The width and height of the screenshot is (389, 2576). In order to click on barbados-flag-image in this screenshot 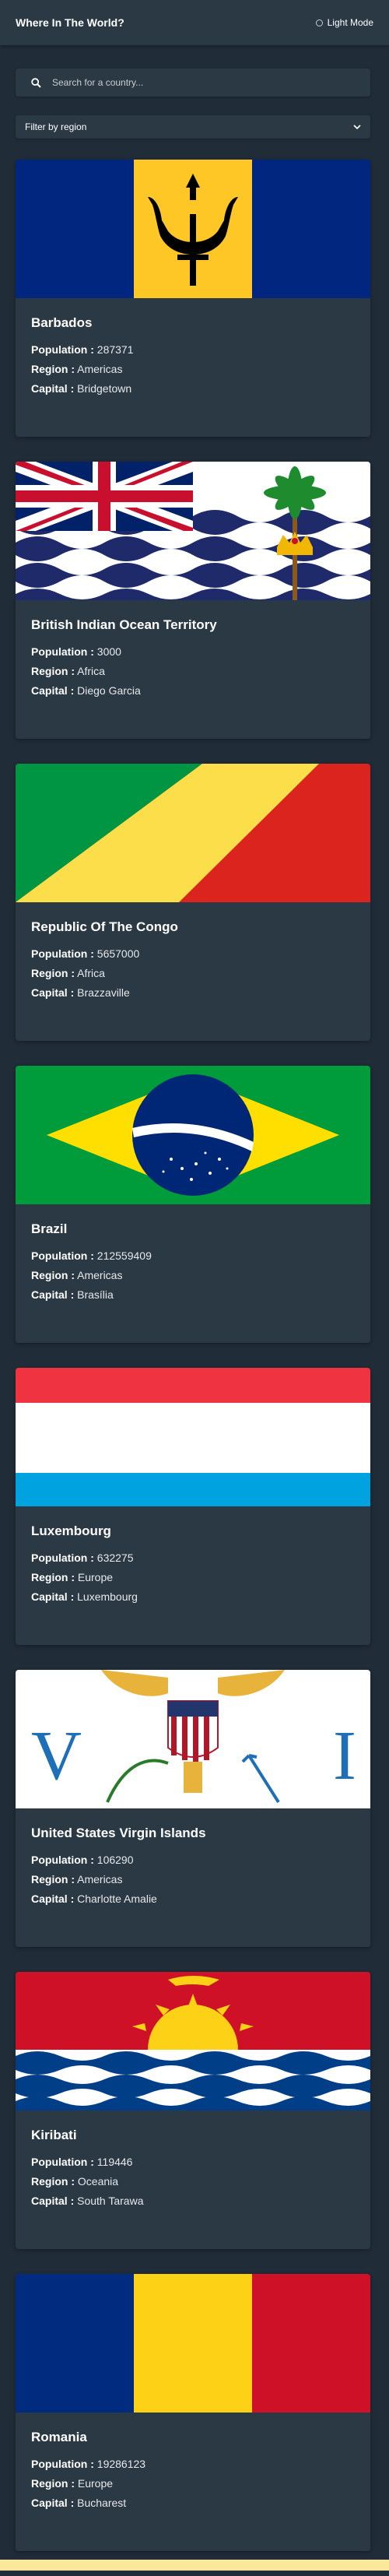, I will do `click(193, 229)`.